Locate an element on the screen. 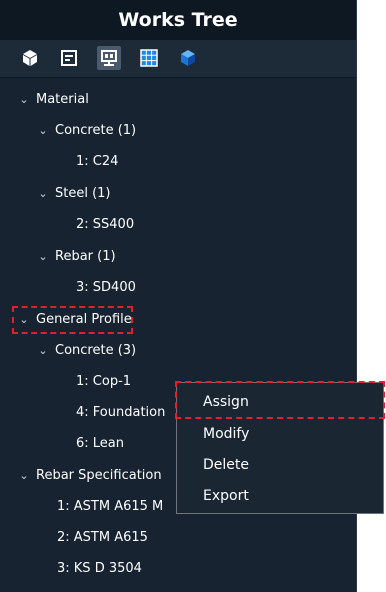  tree-node-material: ⌄ Material is located at coordinates (52, 100).